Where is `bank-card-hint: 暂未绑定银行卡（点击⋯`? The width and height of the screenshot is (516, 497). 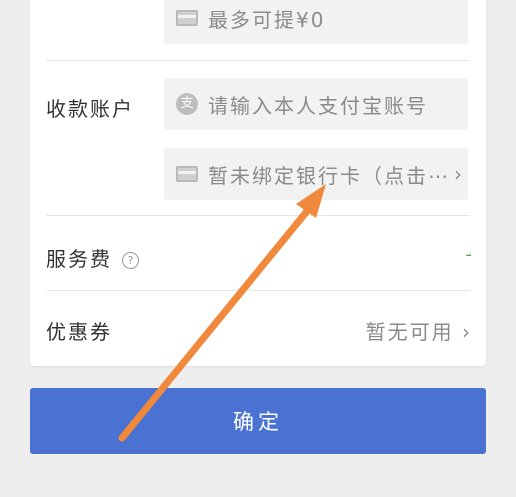 bank-card-hint: 暂未绑定银行卡（点击⋯ is located at coordinates (329, 175).